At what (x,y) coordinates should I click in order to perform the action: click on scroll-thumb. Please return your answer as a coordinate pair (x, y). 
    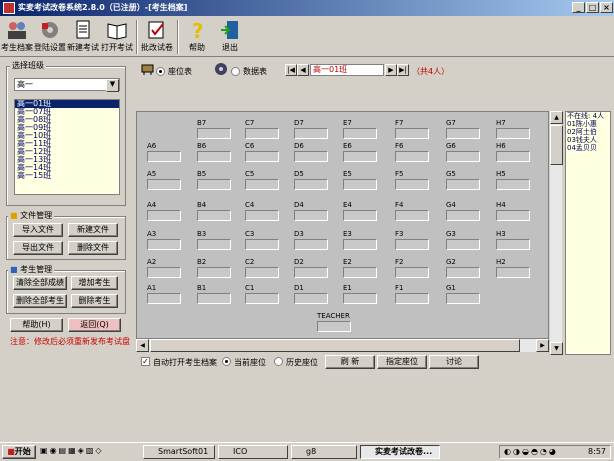
    Looking at the image, I should click on (556, 145).